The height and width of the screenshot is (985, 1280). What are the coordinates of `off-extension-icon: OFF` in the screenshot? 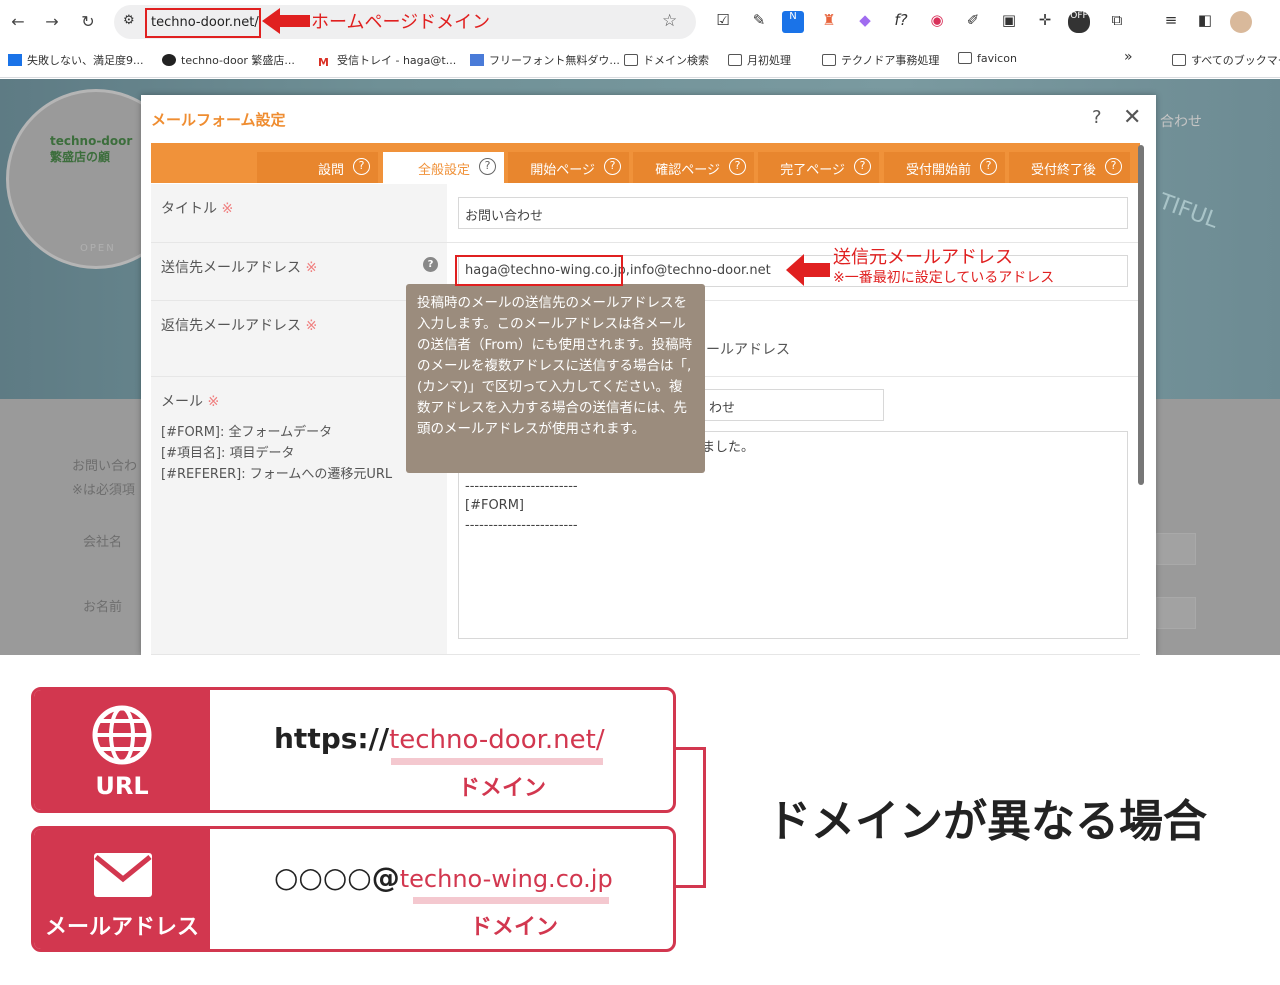 It's located at (1079, 22).